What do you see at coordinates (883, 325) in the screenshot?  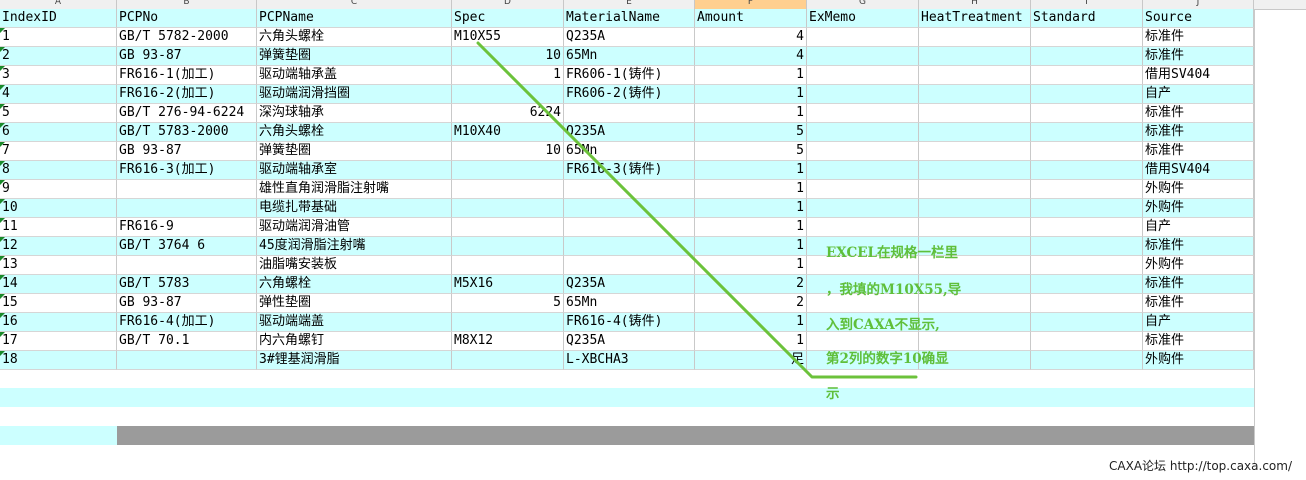 I see `note-line: 入到CAXA不显示,` at bounding box center [883, 325].